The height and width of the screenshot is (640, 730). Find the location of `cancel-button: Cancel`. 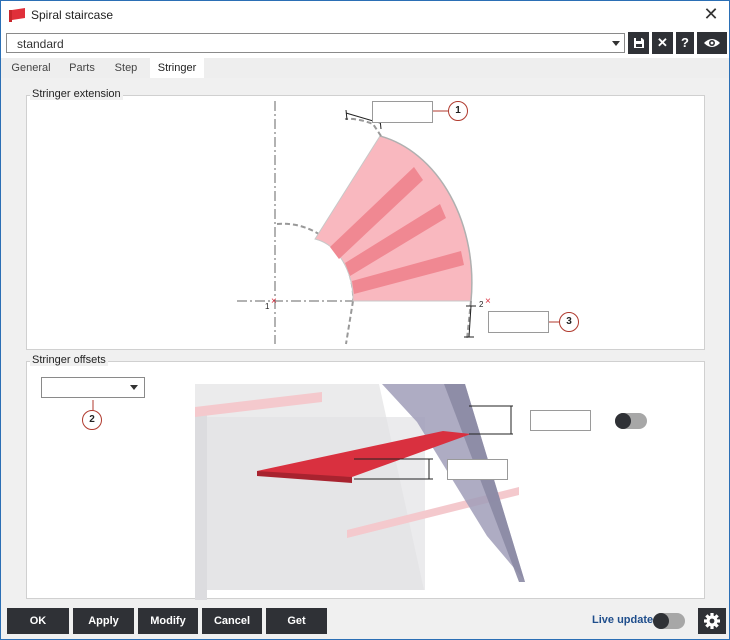

cancel-button: Cancel is located at coordinates (232, 621).